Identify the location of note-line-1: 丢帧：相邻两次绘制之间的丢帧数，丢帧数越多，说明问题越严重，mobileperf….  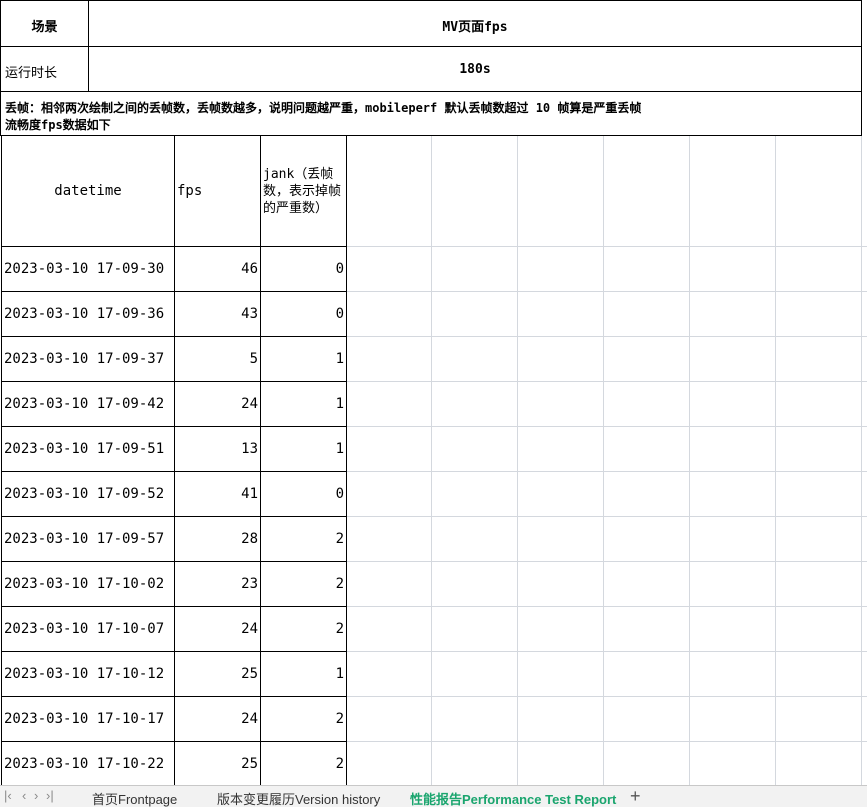
(323, 108).